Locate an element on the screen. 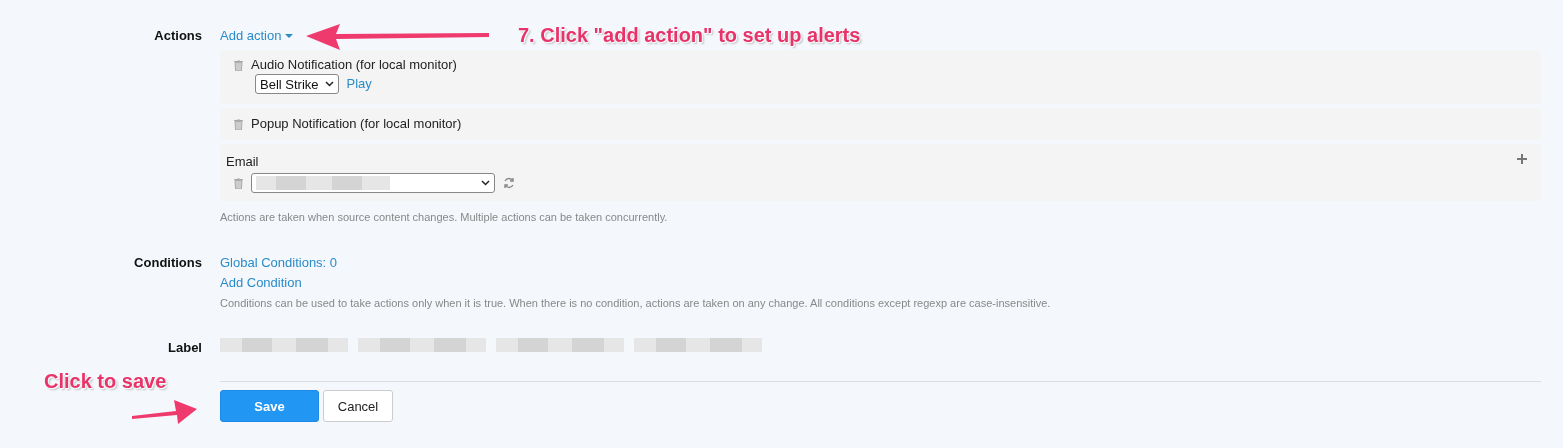 This screenshot has height=448, width=1563. arrow-drawing is located at coordinates (165, 412).